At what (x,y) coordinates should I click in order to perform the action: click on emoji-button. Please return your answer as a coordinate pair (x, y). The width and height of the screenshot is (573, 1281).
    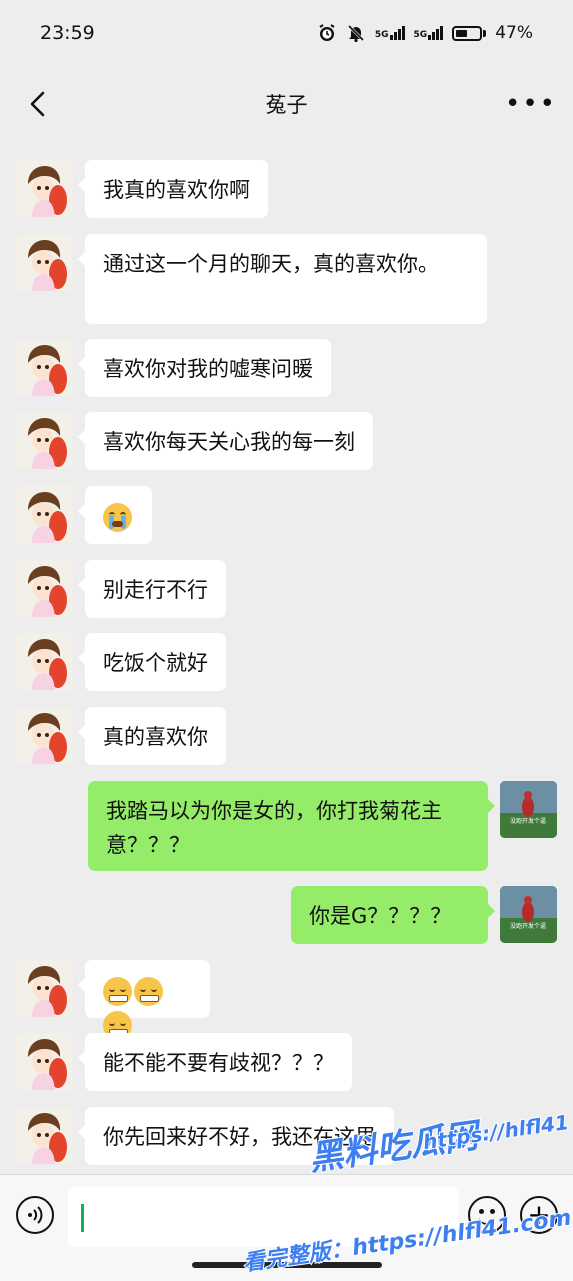
    Looking at the image, I should click on (487, 1215).